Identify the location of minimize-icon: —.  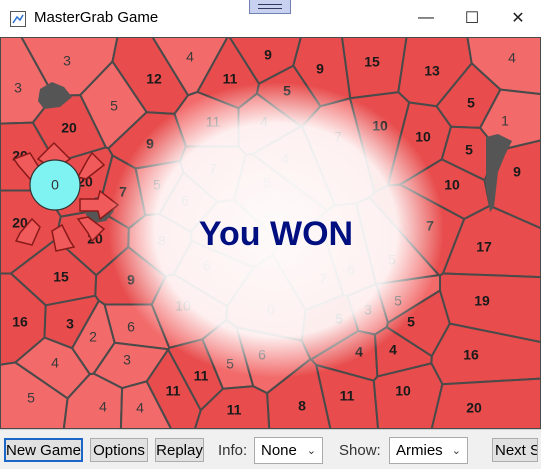
(426, 17).